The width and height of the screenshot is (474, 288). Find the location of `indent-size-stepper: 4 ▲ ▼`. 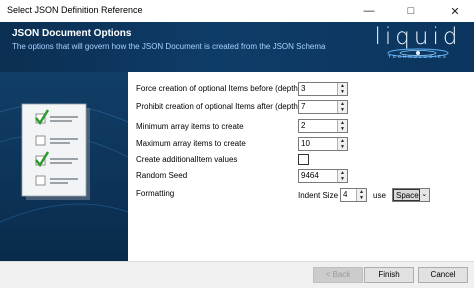

indent-size-stepper: 4 ▲ ▼ is located at coordinates (353, 195).